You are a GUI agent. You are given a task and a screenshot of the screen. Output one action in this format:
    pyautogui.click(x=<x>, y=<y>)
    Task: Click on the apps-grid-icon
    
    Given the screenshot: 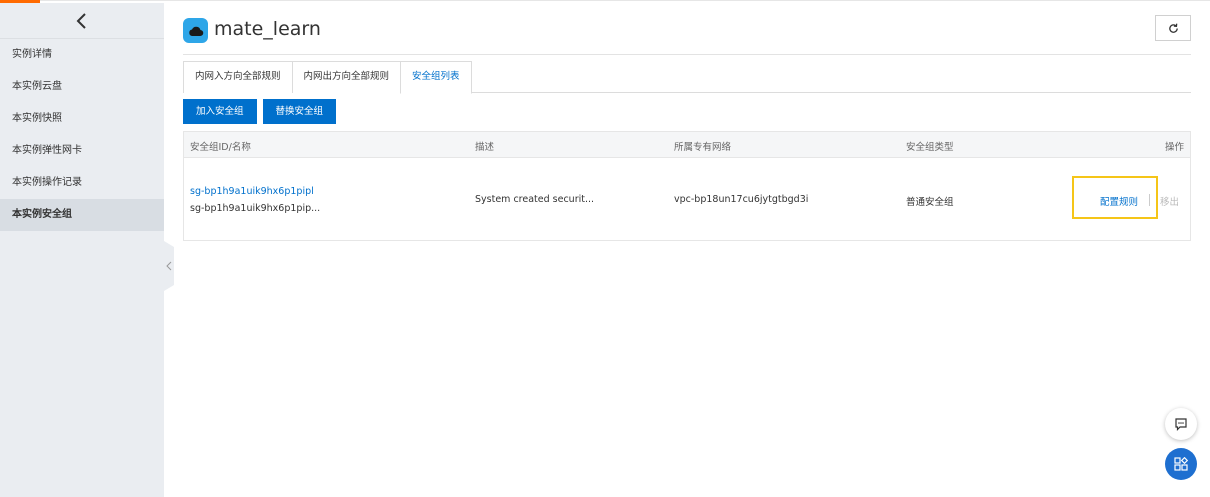 What is the action you would take?
    pyautogui.click(x=1181, y=464)
    